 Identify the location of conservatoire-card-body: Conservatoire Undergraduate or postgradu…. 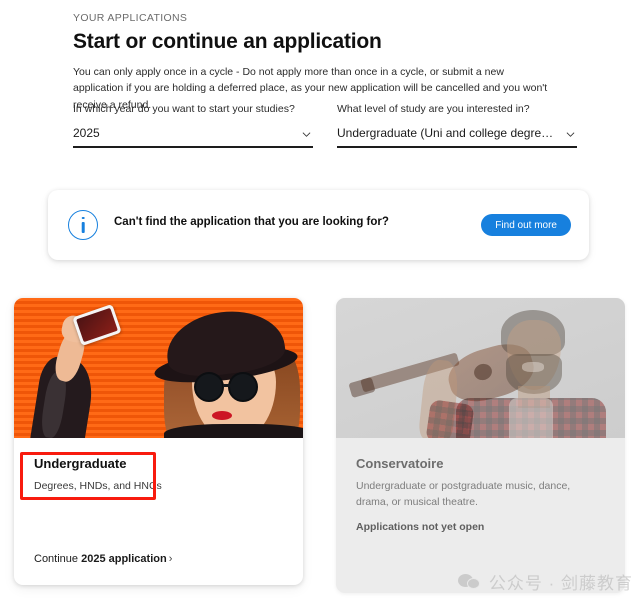
(480, 515).